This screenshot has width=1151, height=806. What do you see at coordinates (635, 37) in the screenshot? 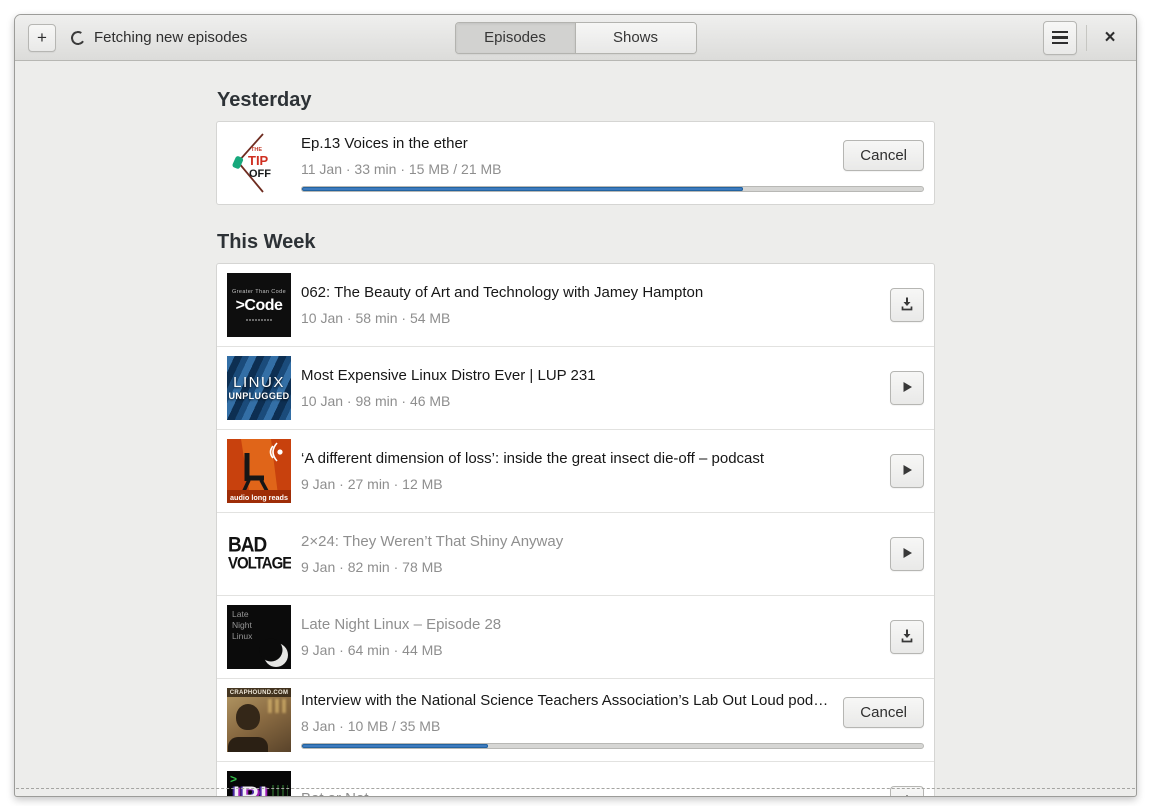
I see `tab-shows: Shows` at bounding box center [635, 37].